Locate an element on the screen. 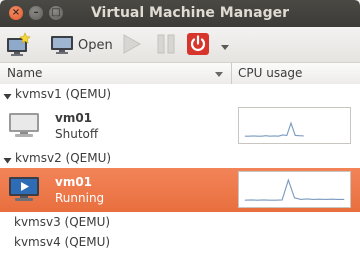 This screenshot has height=264, width=360. connection-row-kvmsv1: kvmsv1 (QEMU) is located at coordinates (180, 94).